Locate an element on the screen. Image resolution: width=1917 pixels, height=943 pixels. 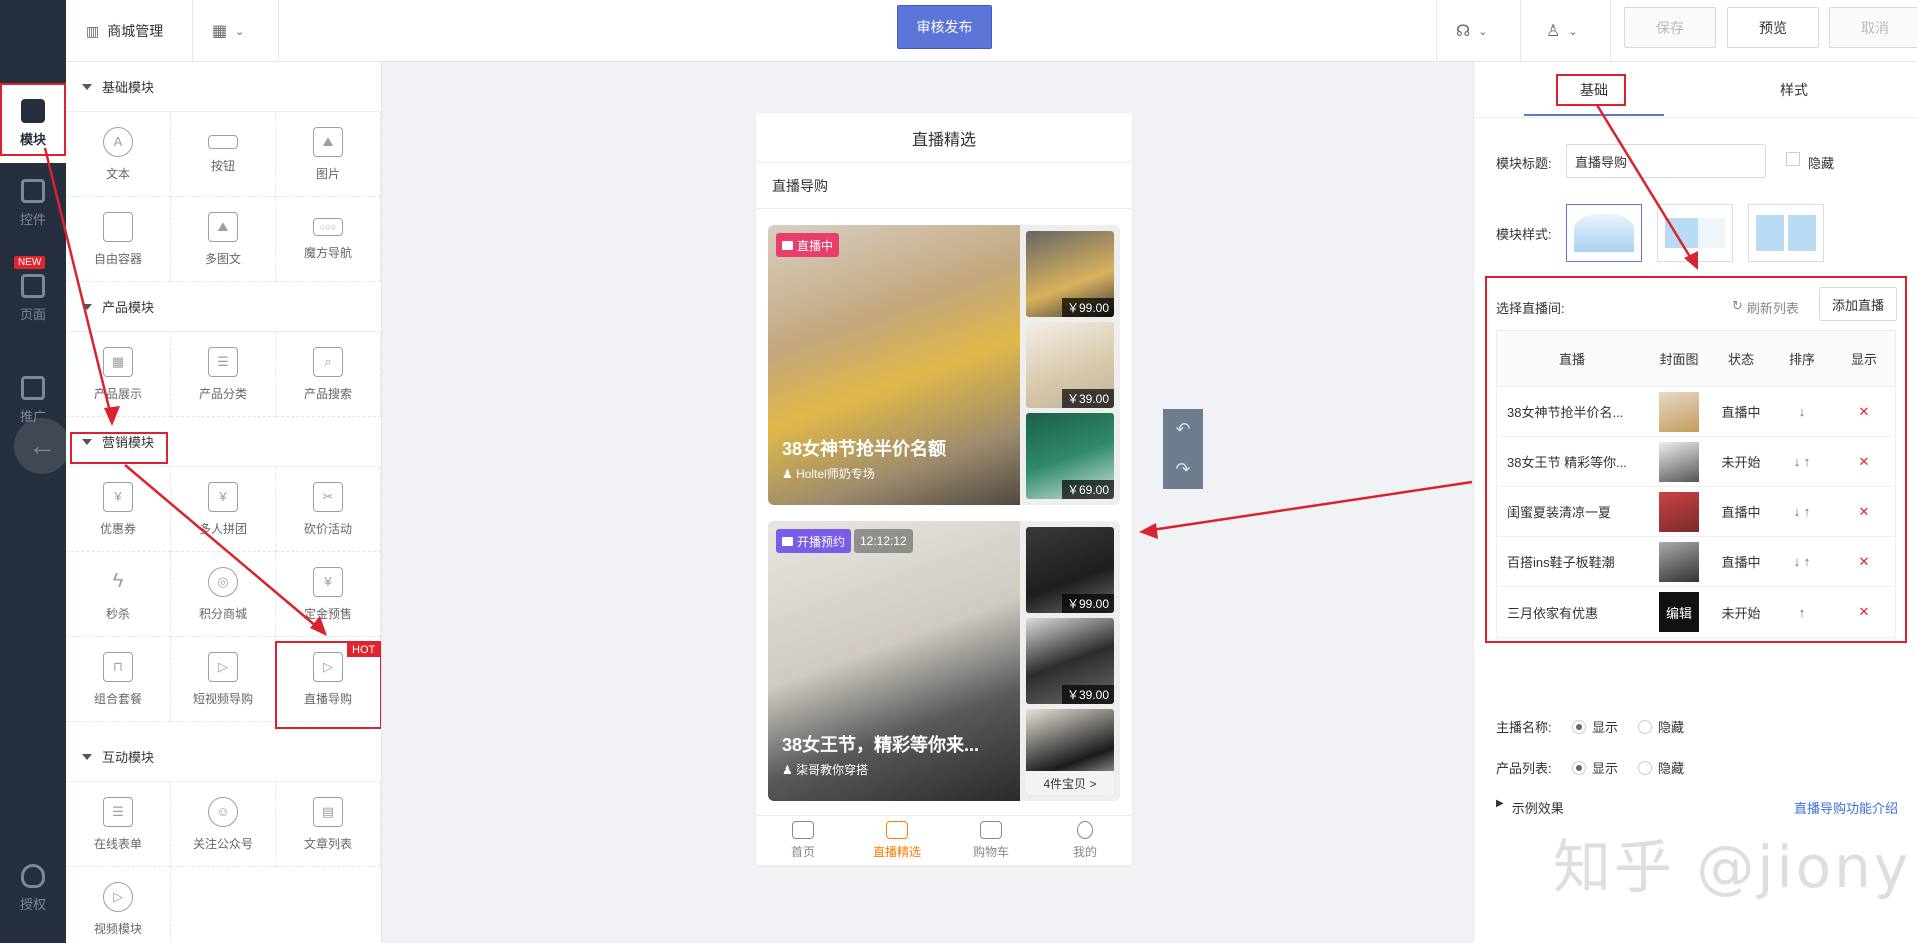
arrow-to-preview is located at coordinates (1308, 506).